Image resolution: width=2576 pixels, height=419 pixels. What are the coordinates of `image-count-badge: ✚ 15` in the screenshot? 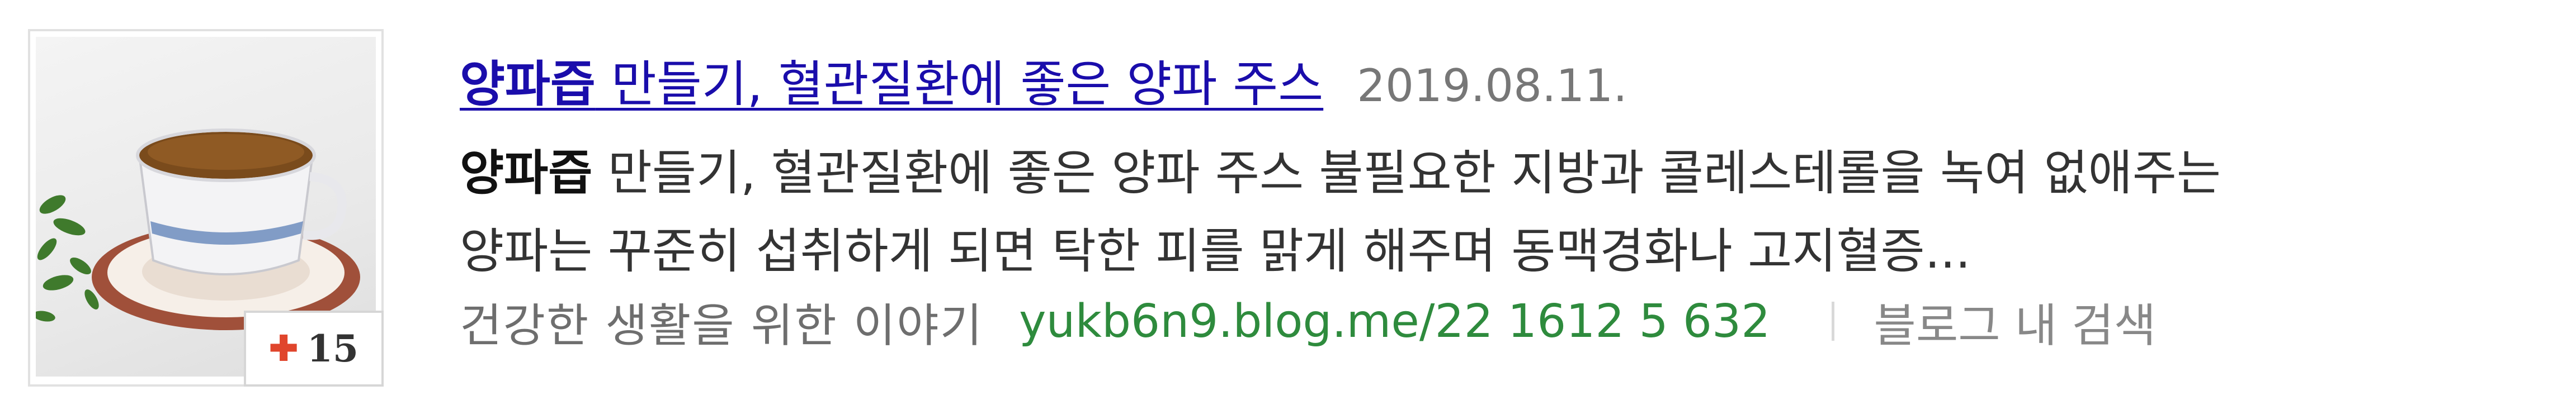 It's located at (314, 349).